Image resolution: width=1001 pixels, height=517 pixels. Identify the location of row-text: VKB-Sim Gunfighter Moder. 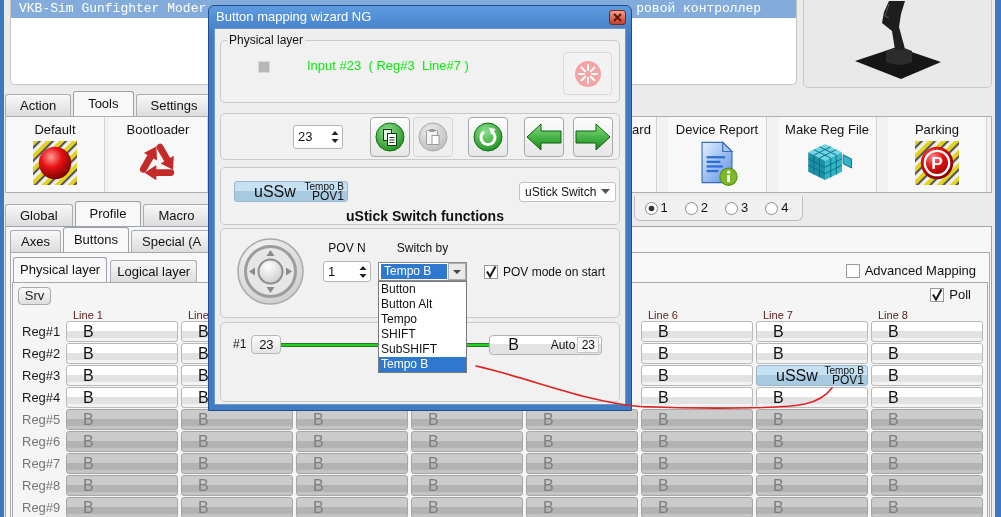
(113, 9).